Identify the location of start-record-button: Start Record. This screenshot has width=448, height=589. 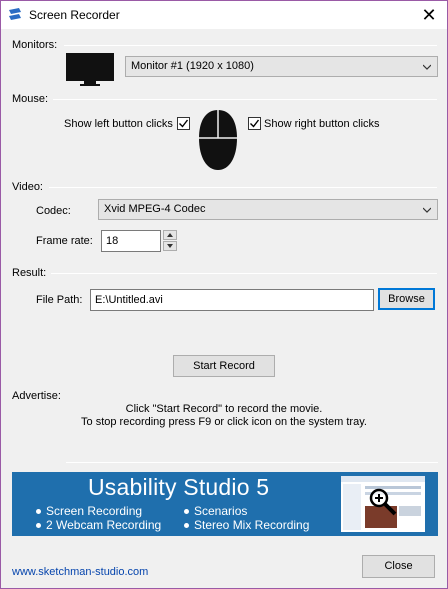
(224, 366).